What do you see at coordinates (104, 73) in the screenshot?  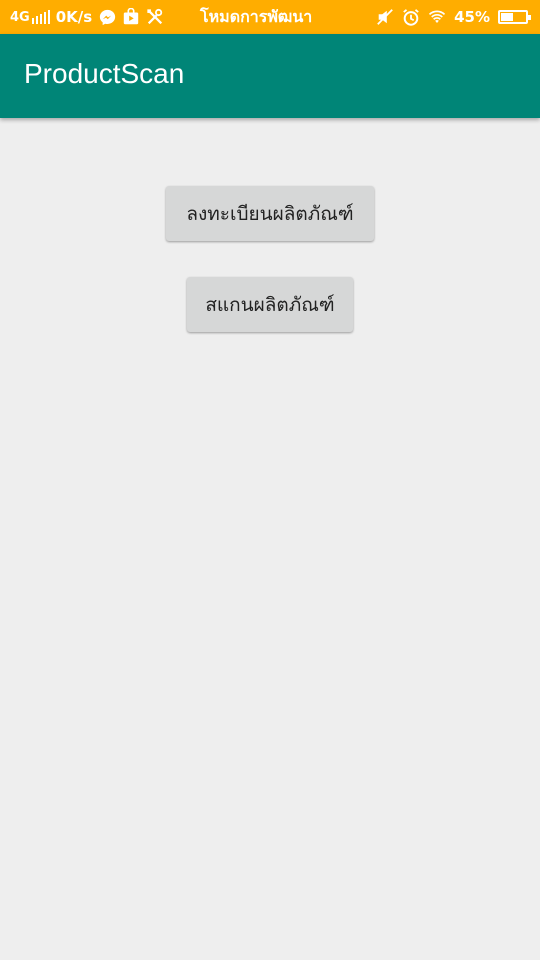 I see `app-title: ProductScan` at bounding box center [104, 73].